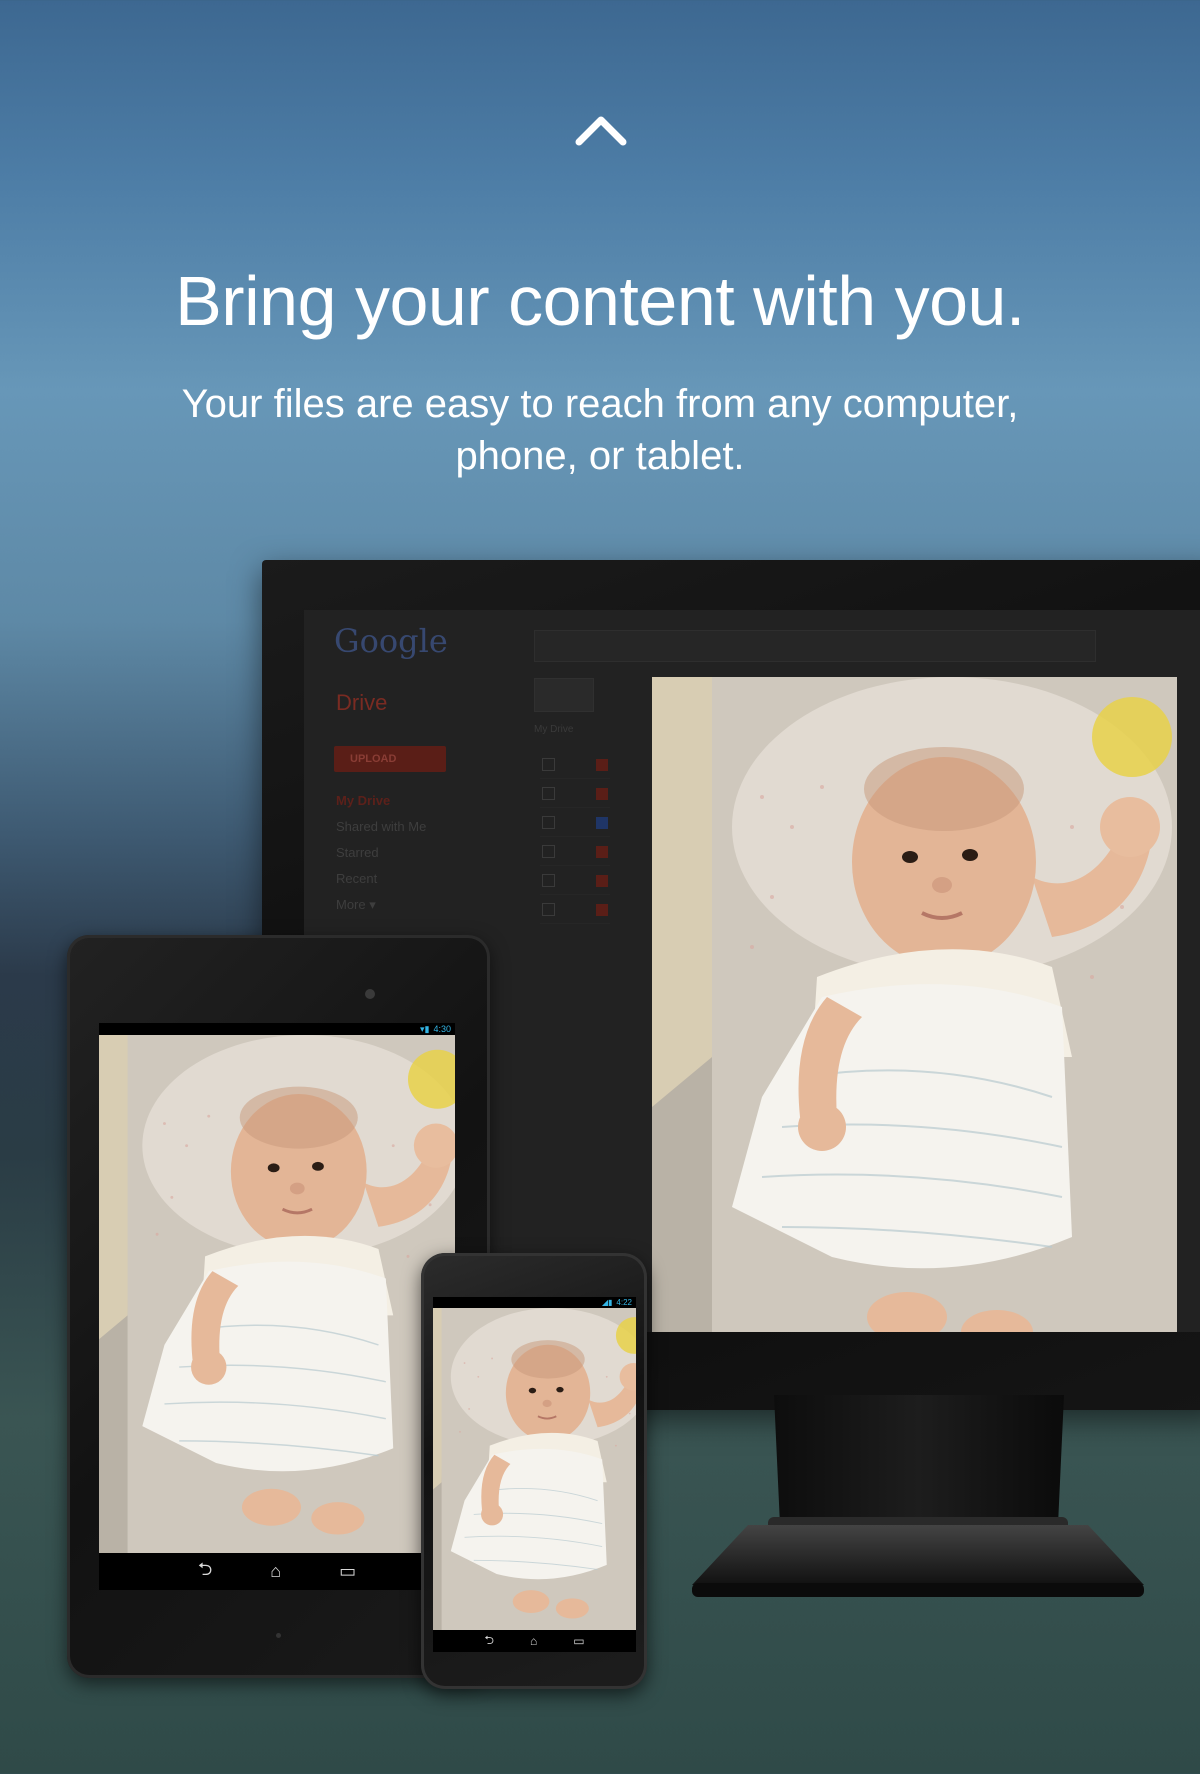 The image size is (1200, 1774). Describe the element at coordinates (607, 1302) in the screenshot. I see `signal-battery-icon: ◢▮` at that location.